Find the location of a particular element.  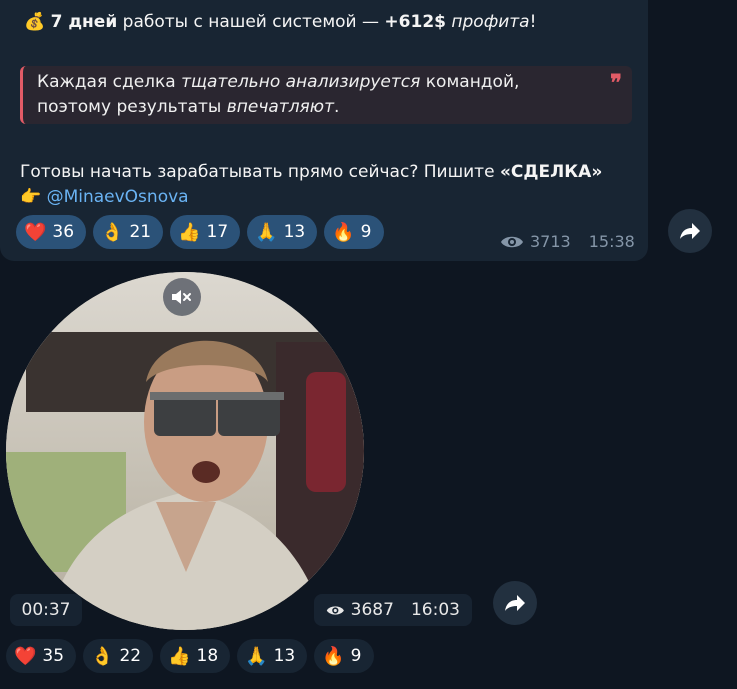

quote-italic: тщательно анализируется is located at coordinates (301, 82).